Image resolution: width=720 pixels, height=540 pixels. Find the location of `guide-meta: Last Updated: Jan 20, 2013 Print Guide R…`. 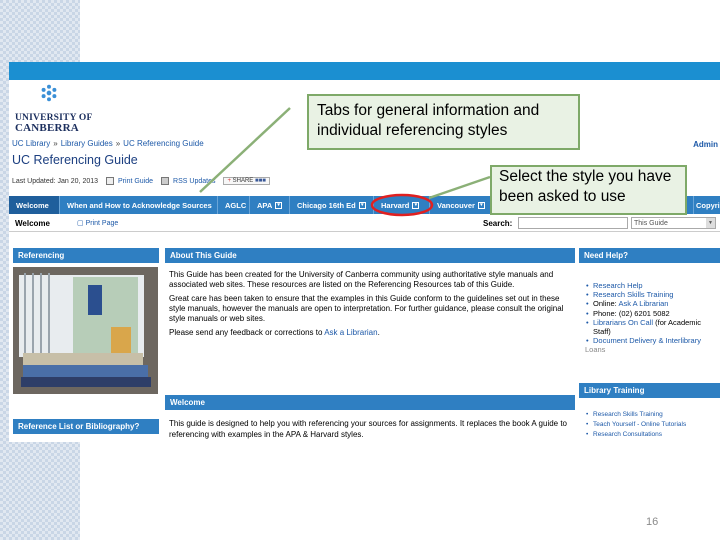

guide-meta: Last Updated: Jan 20, 2013 Print Guide R… is located at coordinates (141, 181).